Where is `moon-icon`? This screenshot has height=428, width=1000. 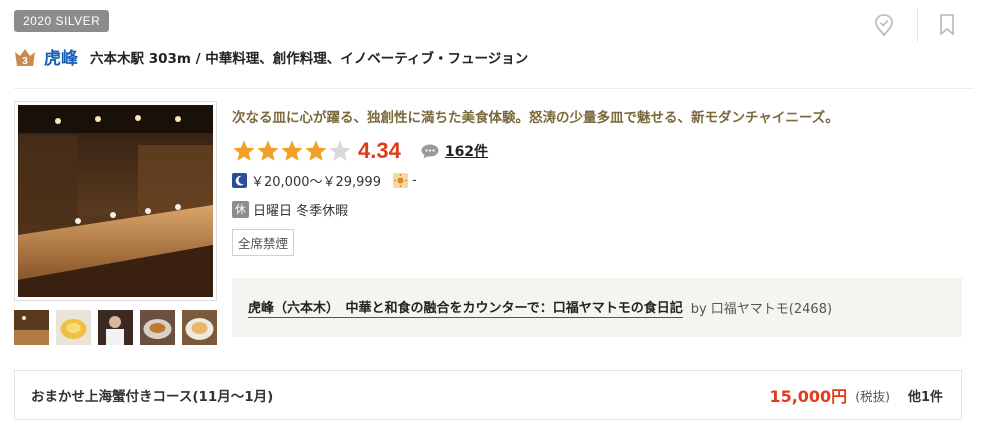 moon-icon is located at coordinates (239, 180).